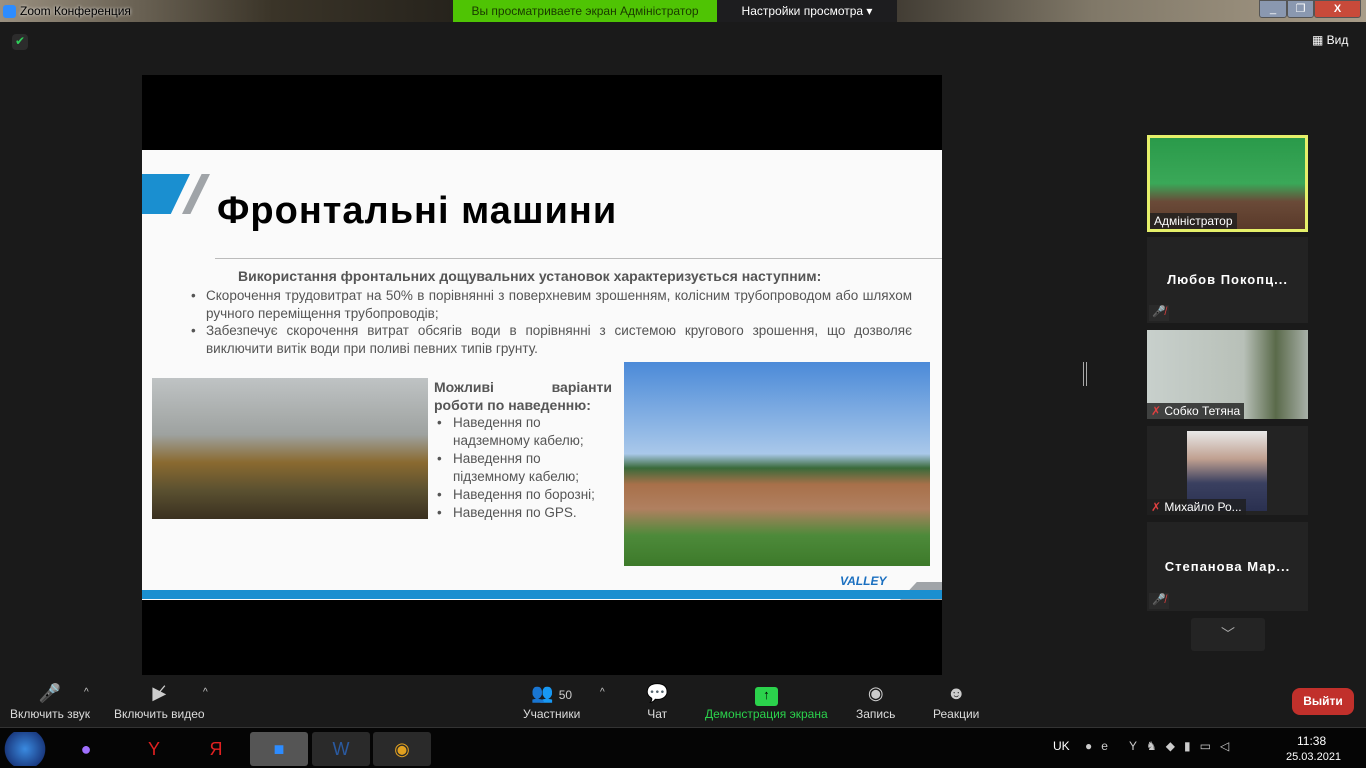  What do you see at coordinates (512, 405) in the screenshot?
I see `modes-heading: роботи по наведенню:` at bounding box center [512, 405].